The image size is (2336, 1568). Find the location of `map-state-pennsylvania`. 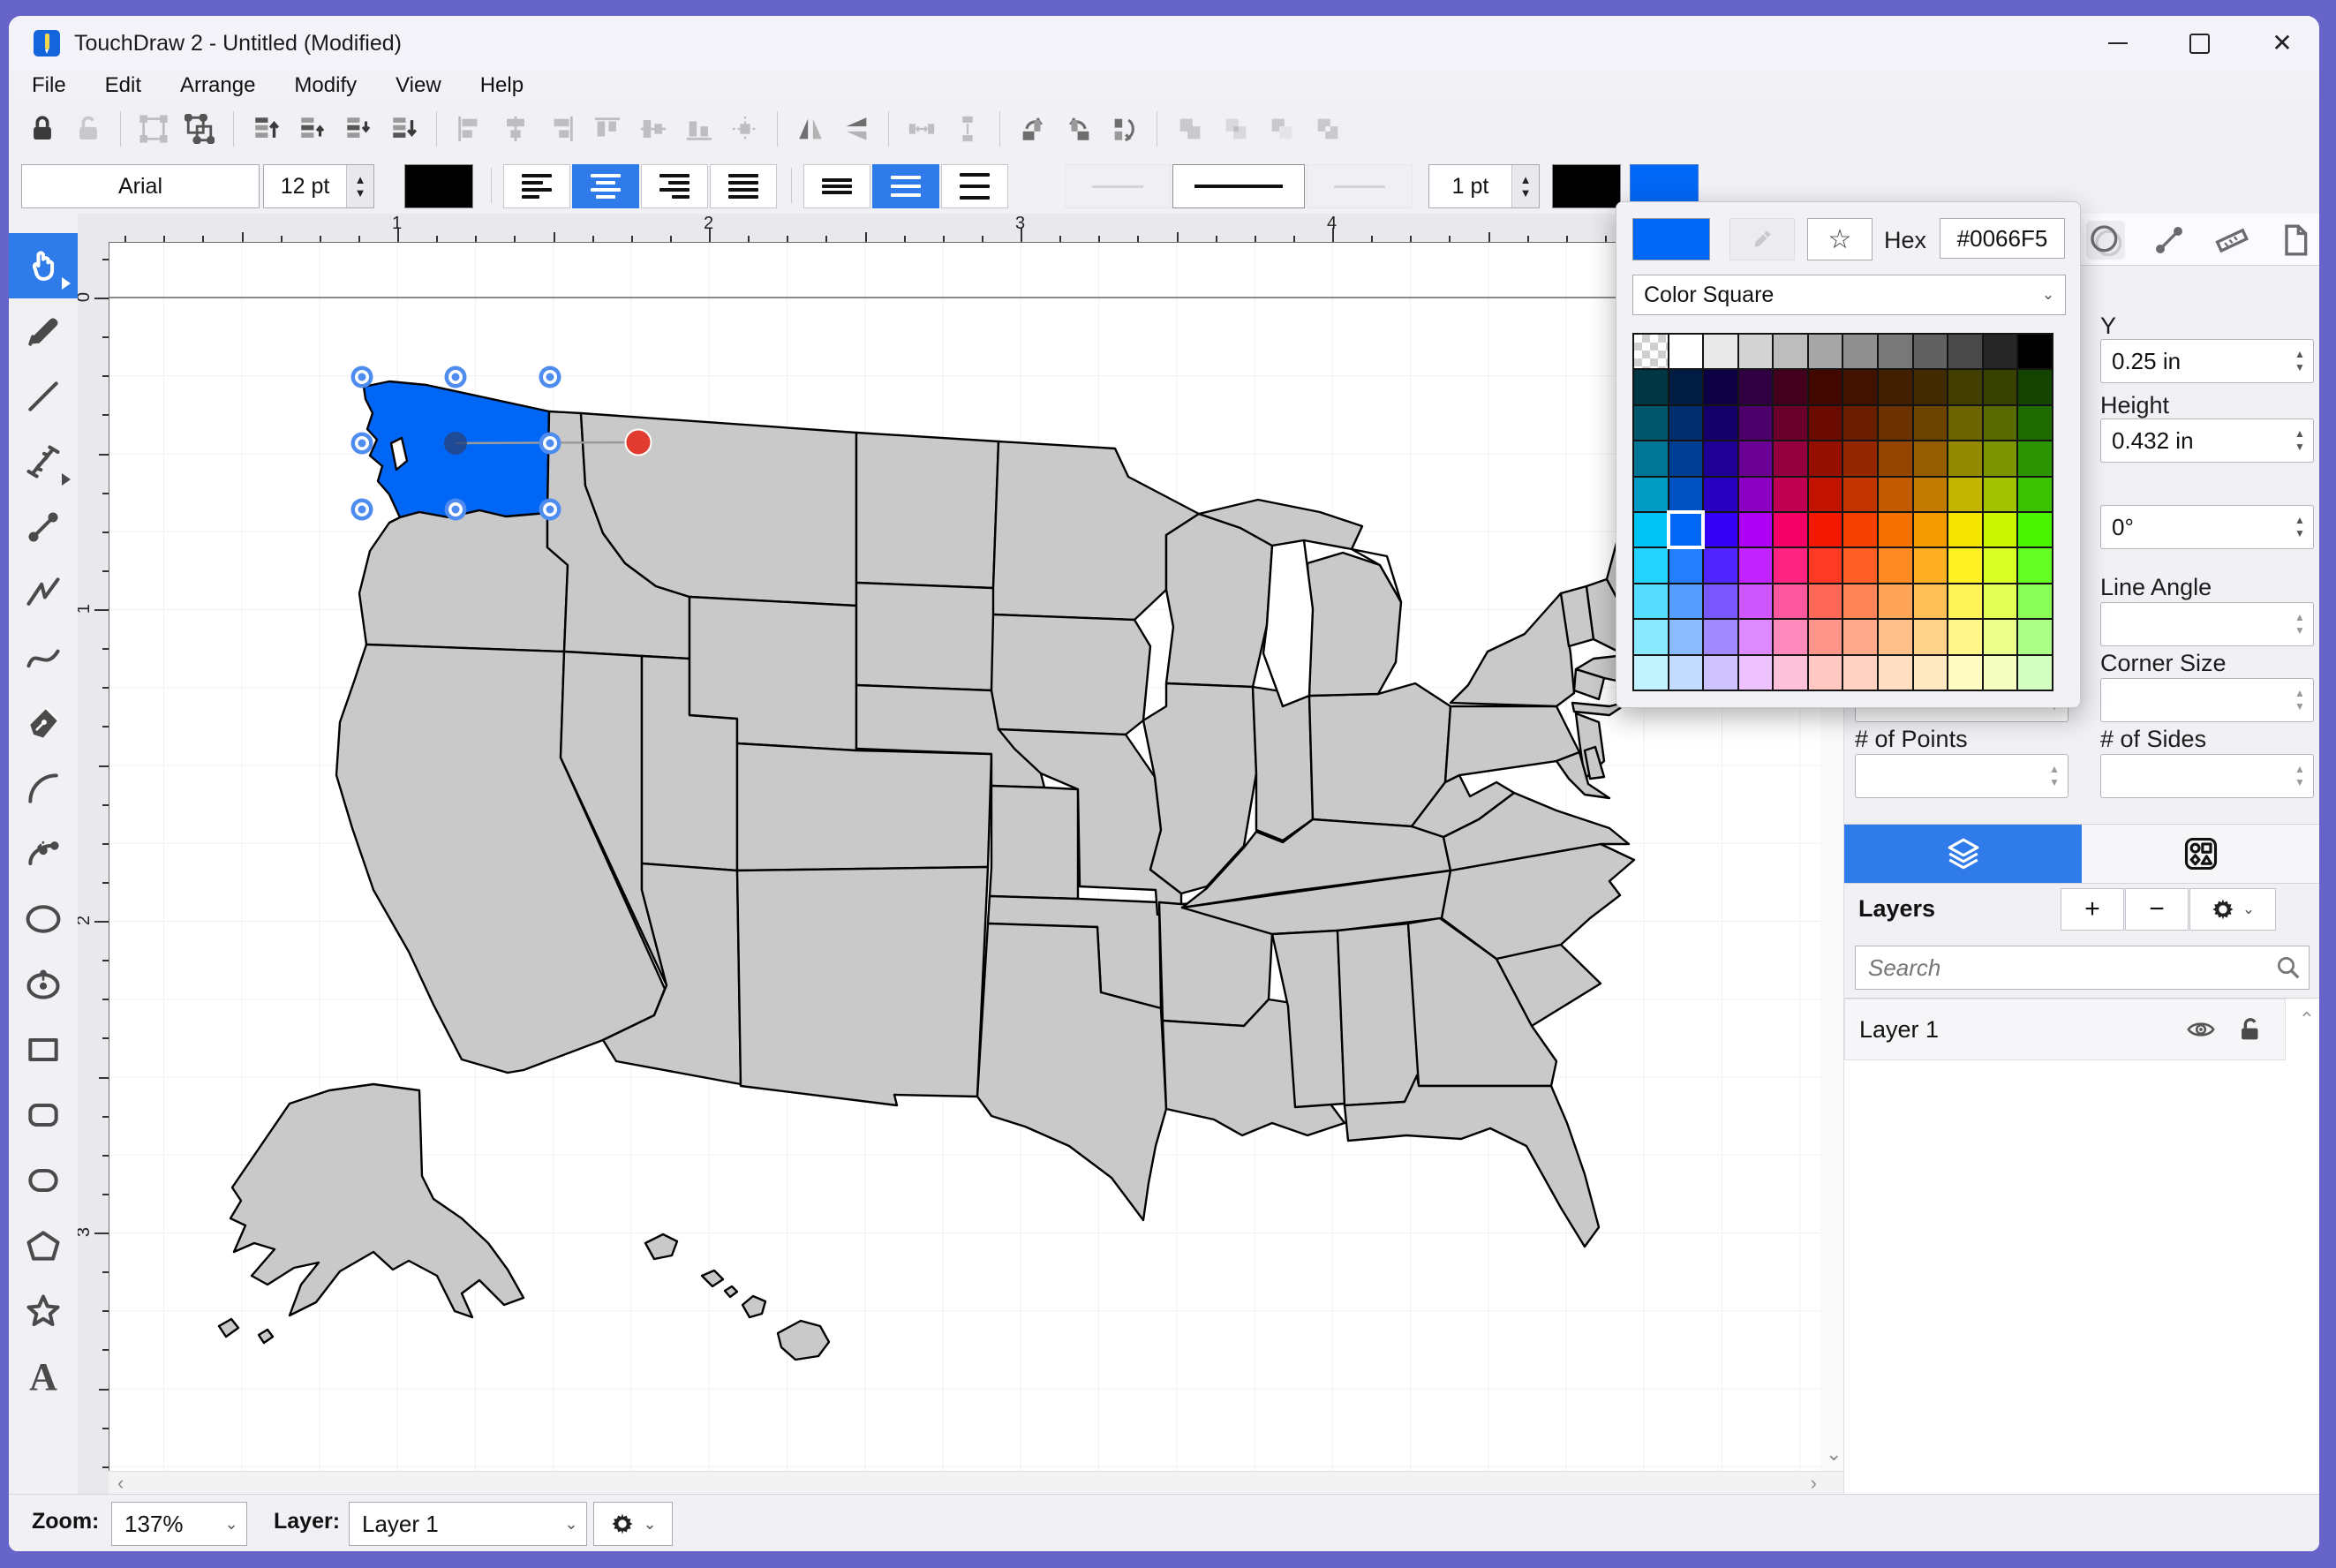

map-state-pennsylvania is located at coordinates (1512, 744).